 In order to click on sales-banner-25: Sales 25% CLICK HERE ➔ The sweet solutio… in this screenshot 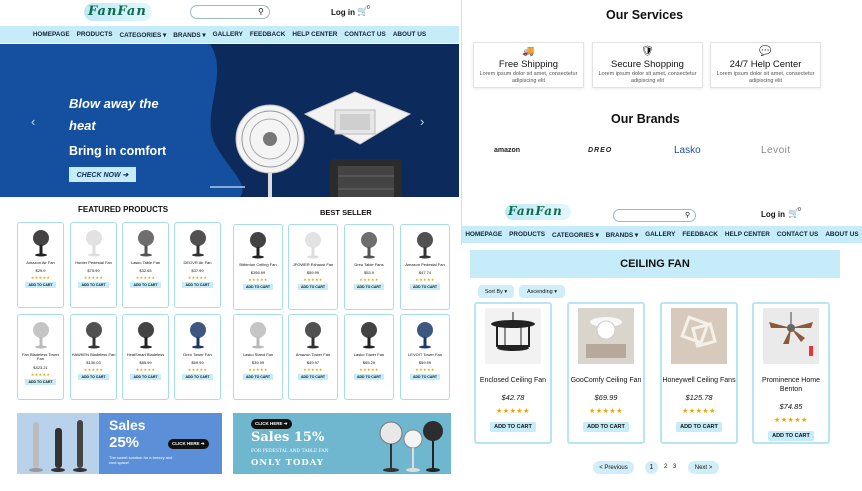, I will do `click(119, 443)`.